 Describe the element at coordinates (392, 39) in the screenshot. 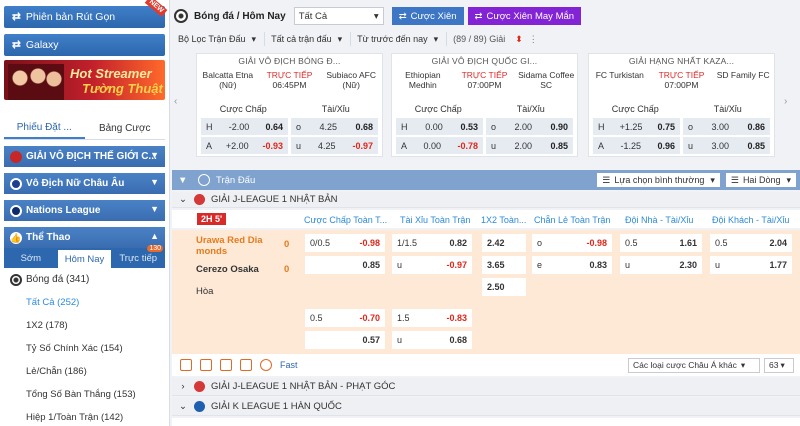

I see `order-filter-label: Từ trước đến nay` at that location.